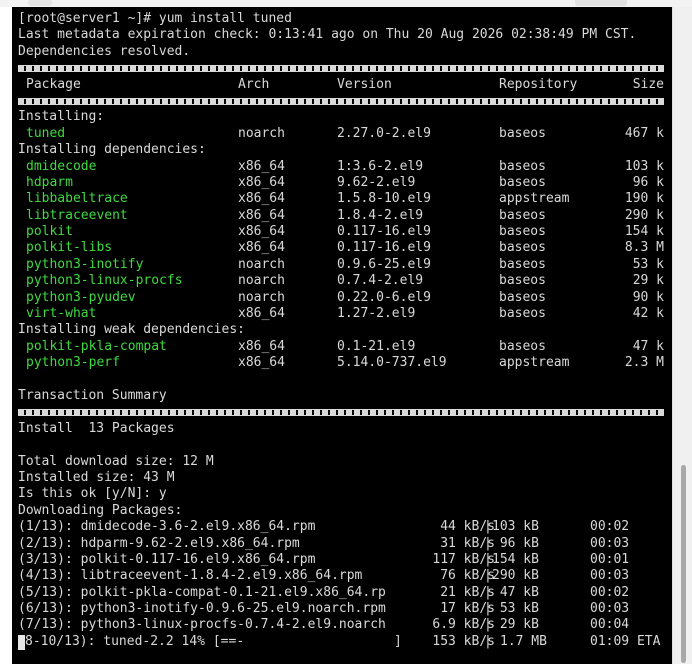 The image size is (692, 664). What do you see at coordinates (683, 564) in the screenshot?
I see `scrollbar-thumb` at bounding box center [683, 564].